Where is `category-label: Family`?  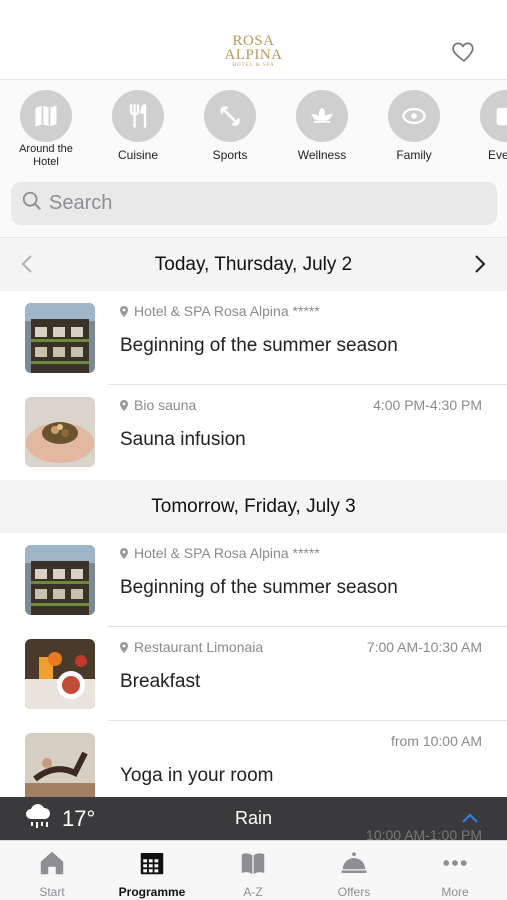 category-label: Family is located at coordinates (414, 155).